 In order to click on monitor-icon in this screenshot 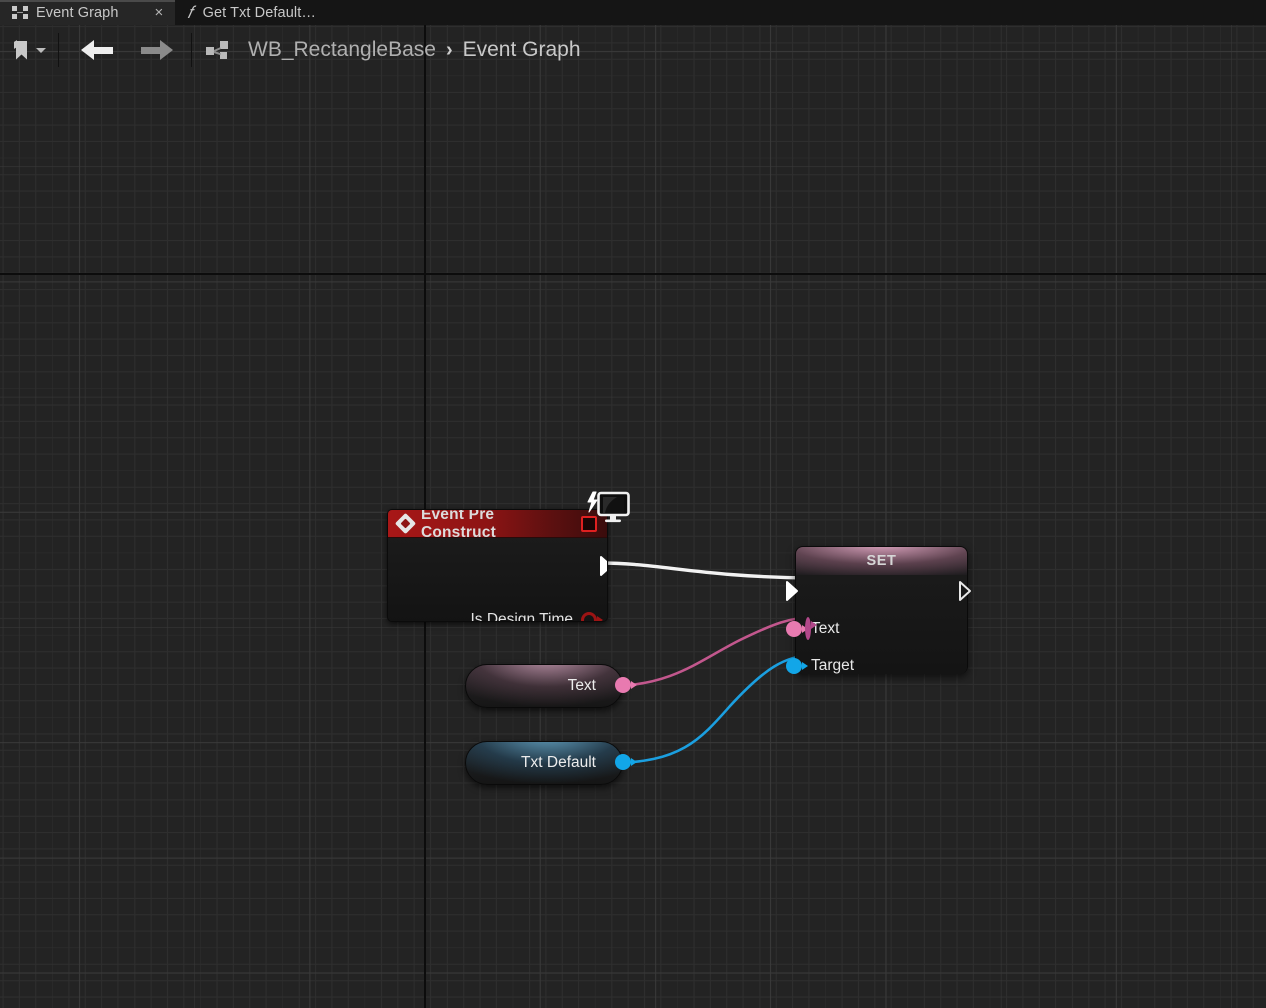, I will do `click(607, 508)`.